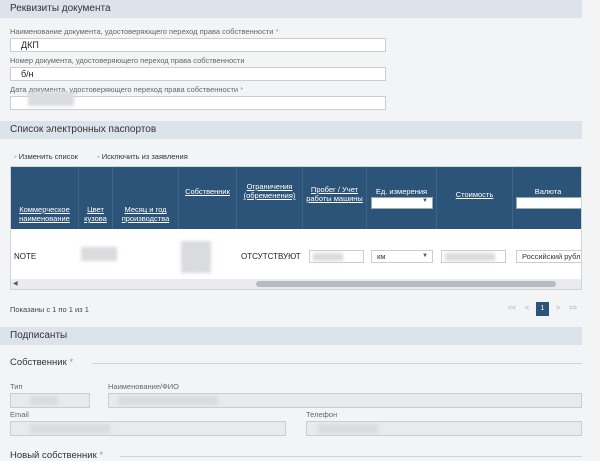 The image size is (600, 461). What do you see at coordinates (57, 455) in the screenshot?
I see `new-owner-heading: Новый собственник *` at bounding box center [57, 455].